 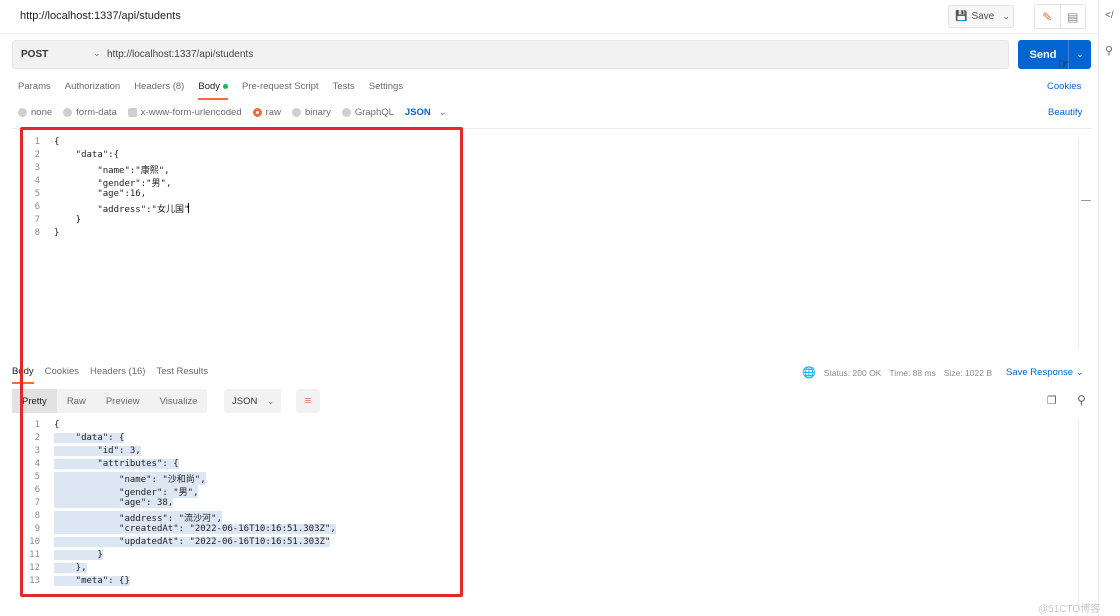 What do you see at coordinates (1081, 400) in the screenshot?
I see `search-icon: ⚲` at bounding box center [1081, 400].